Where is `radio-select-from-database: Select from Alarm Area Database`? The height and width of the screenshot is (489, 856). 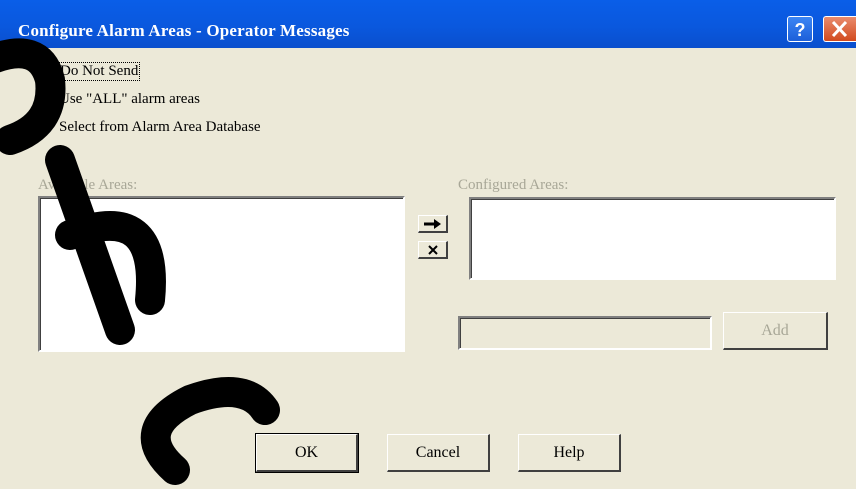
radio-select-from-database: Select from Alarm Area Database is located at coordinates (149, 127).